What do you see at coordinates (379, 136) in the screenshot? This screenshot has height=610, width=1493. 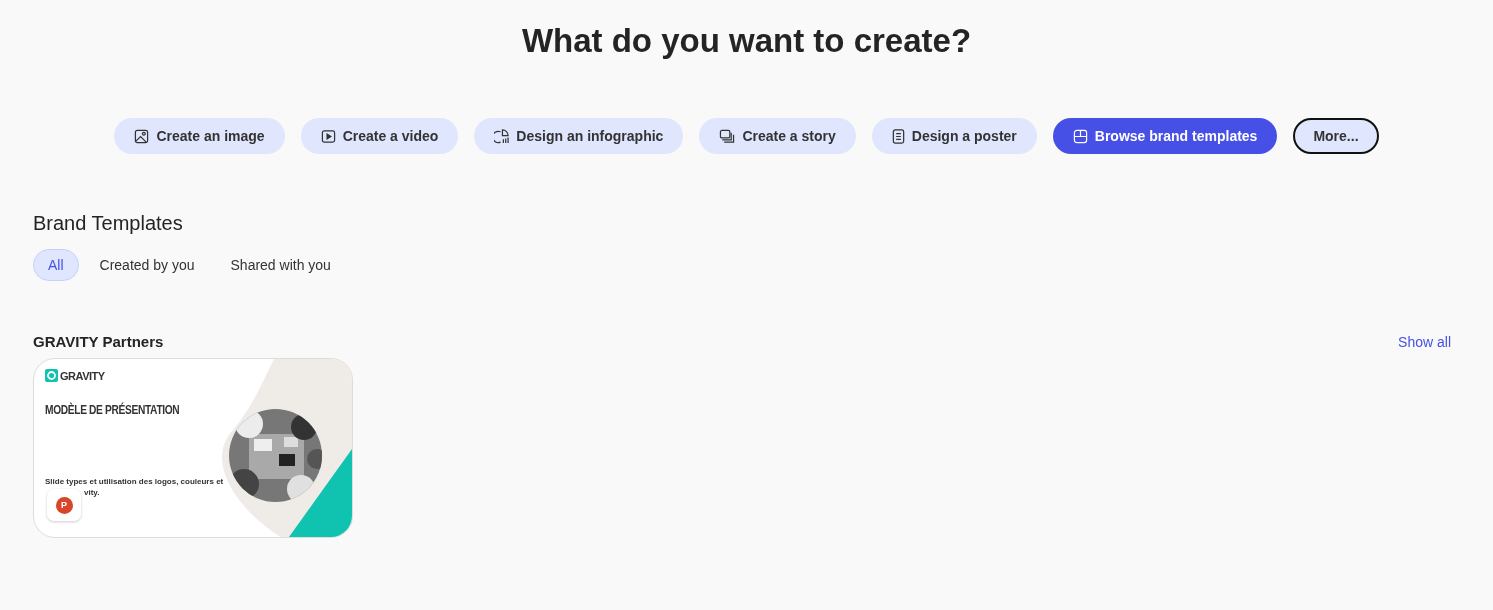 I see `create-button: Create a video` at bounding box center [379, 136].